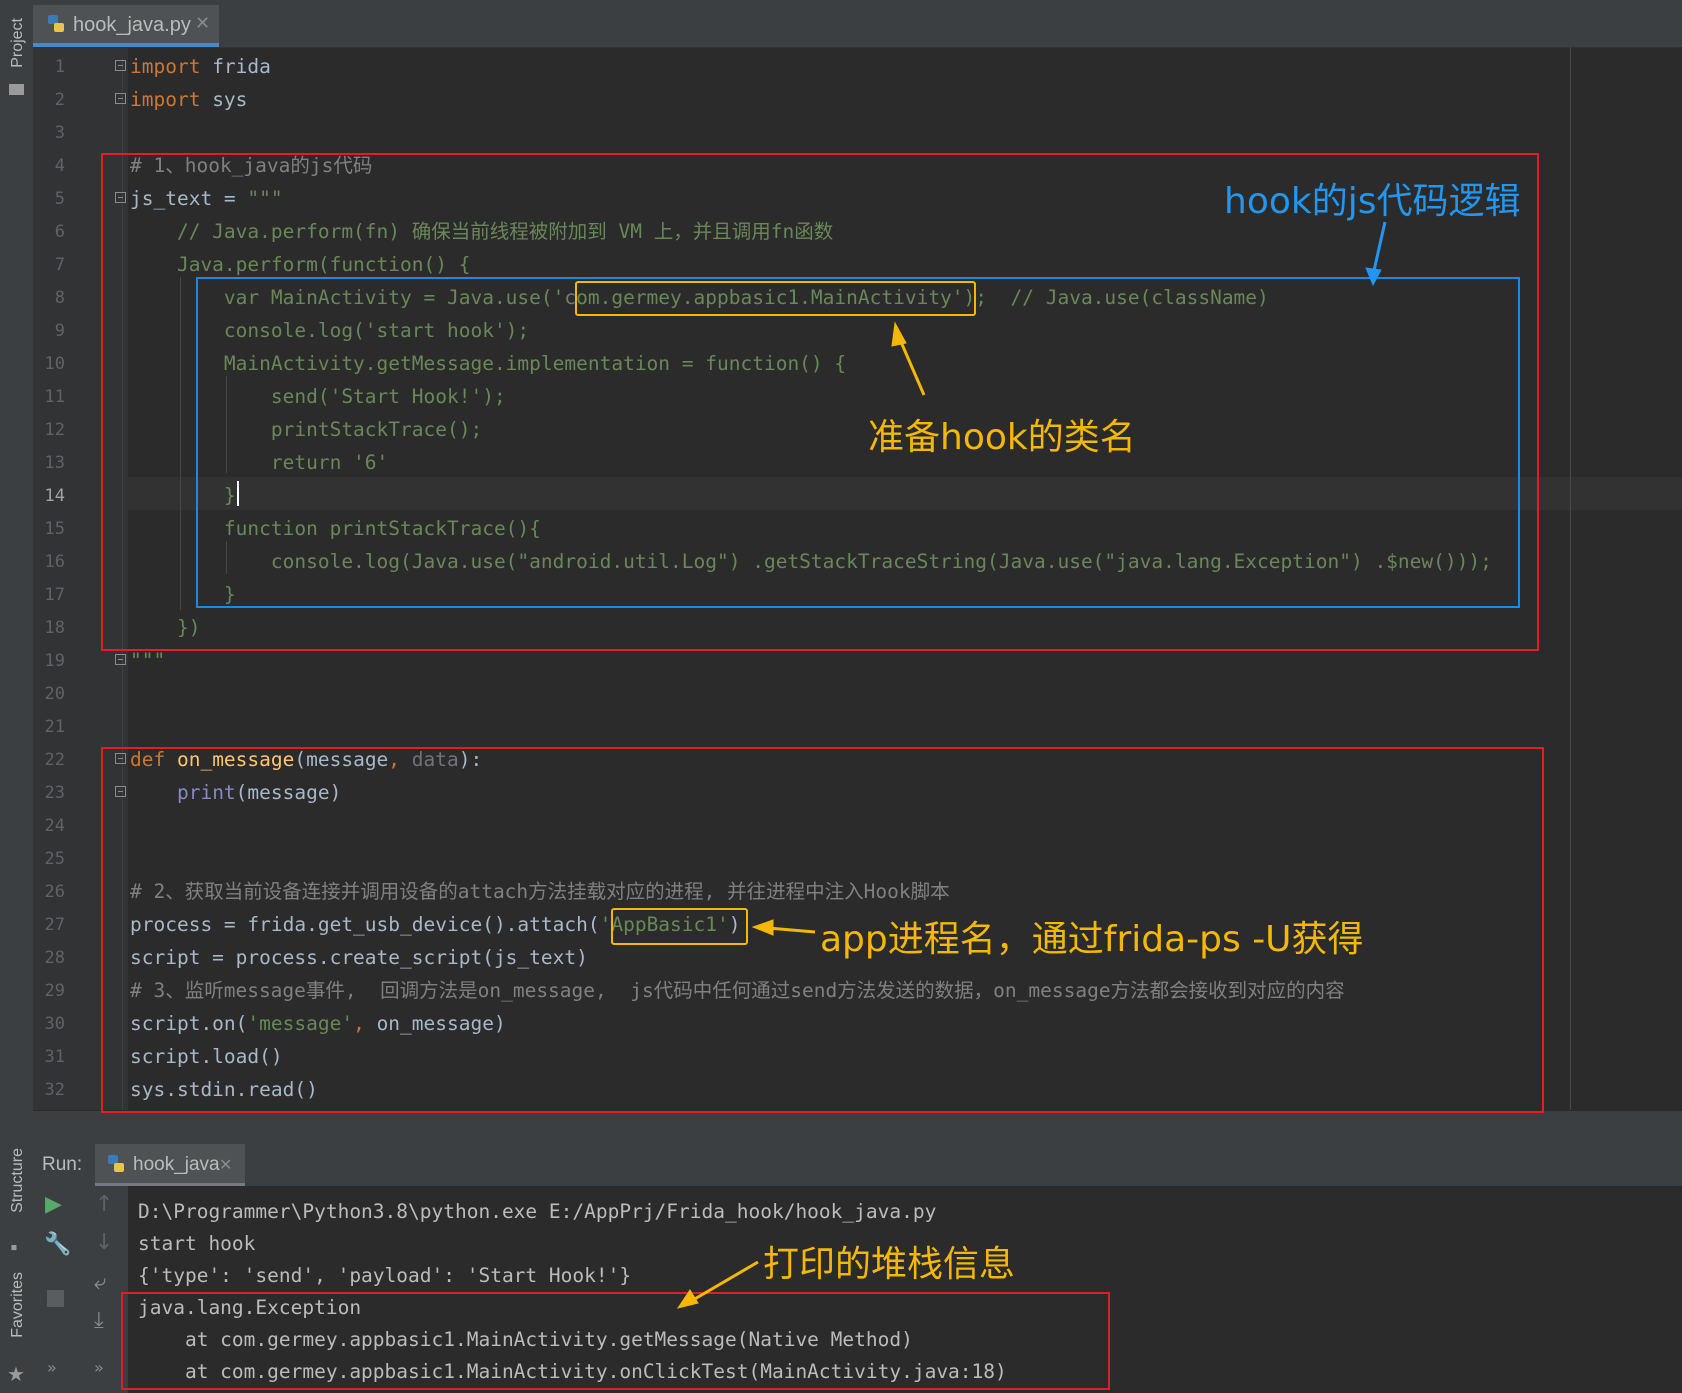 The width and height of the screenshot is (1682, 1393). I want to click on arrowhead-hook-logic, so click(1373, 277).